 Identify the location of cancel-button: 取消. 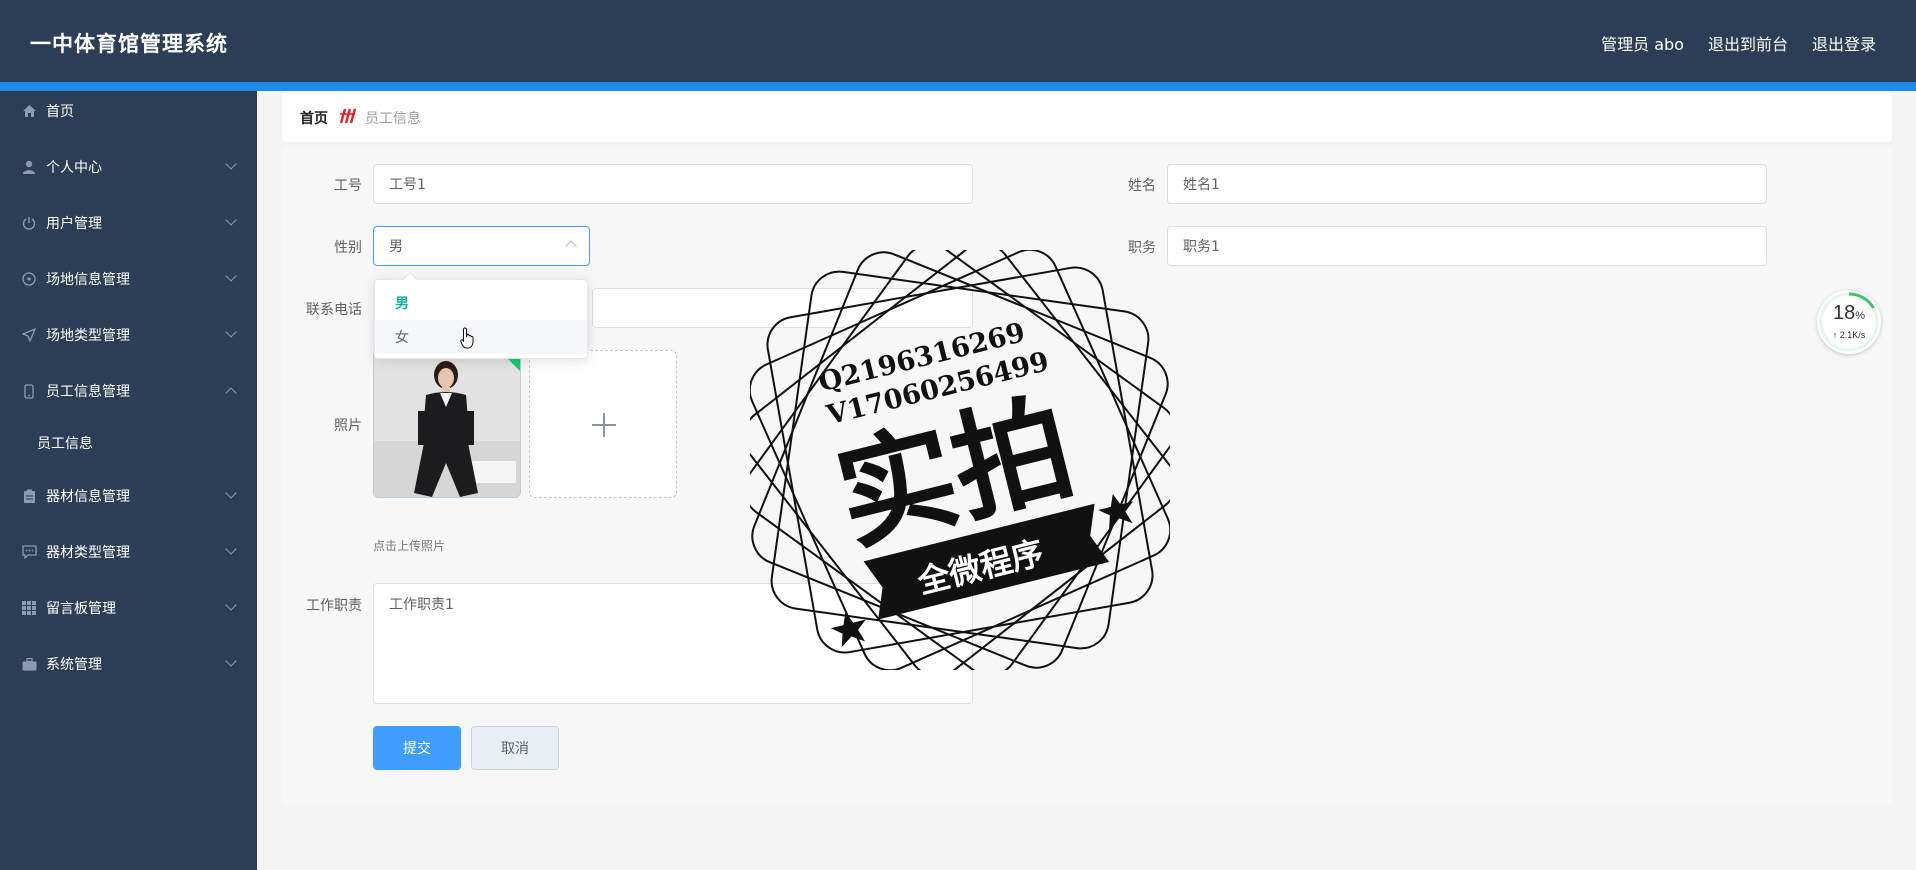
(515, 748).